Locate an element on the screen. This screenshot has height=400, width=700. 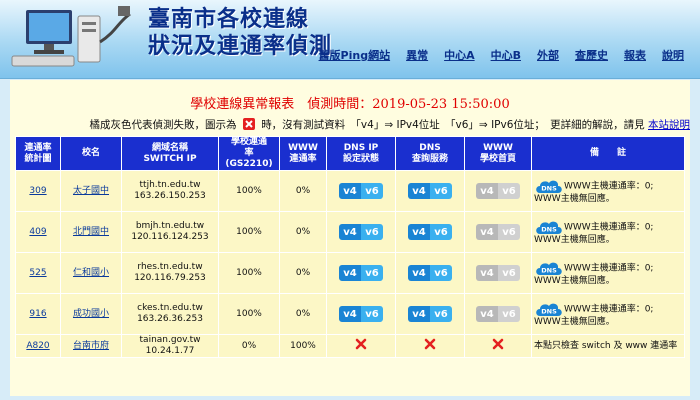
cell-www-rate: 0% is located at coordinates (303, 314).